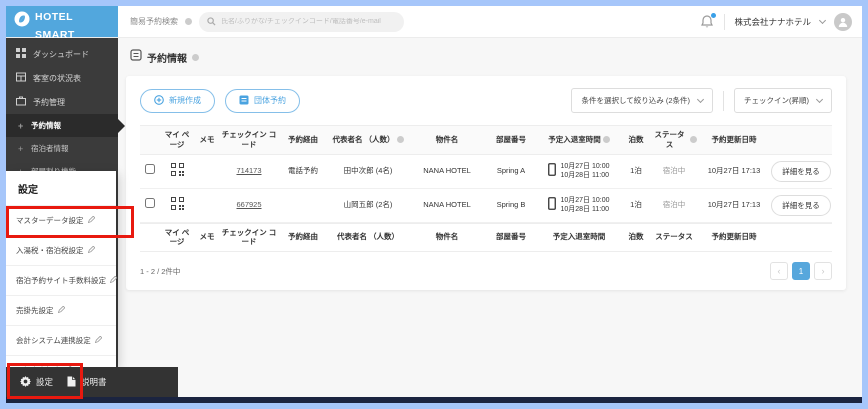  I want to click on sidebar-item-reservation-management: 予約管理, so click(62, 102).